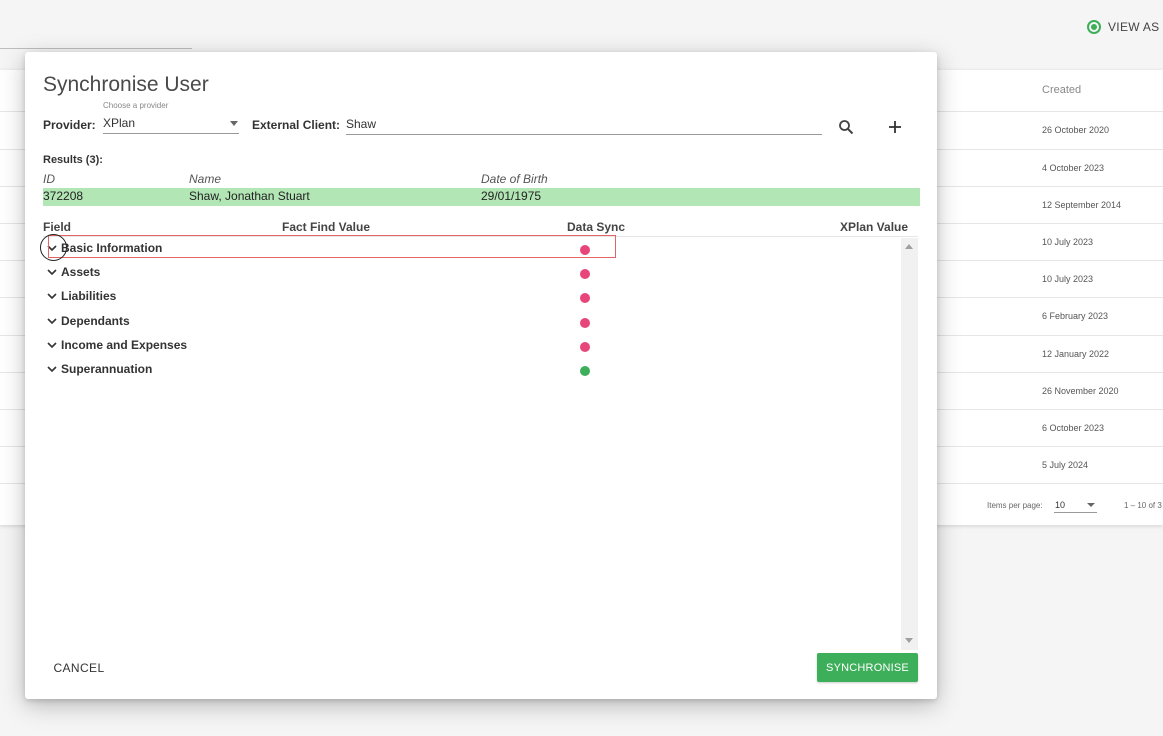  Describe the element at coordinates (909, 640) in the screenshot. I see `scroll-down-arrow-icon` at that location.